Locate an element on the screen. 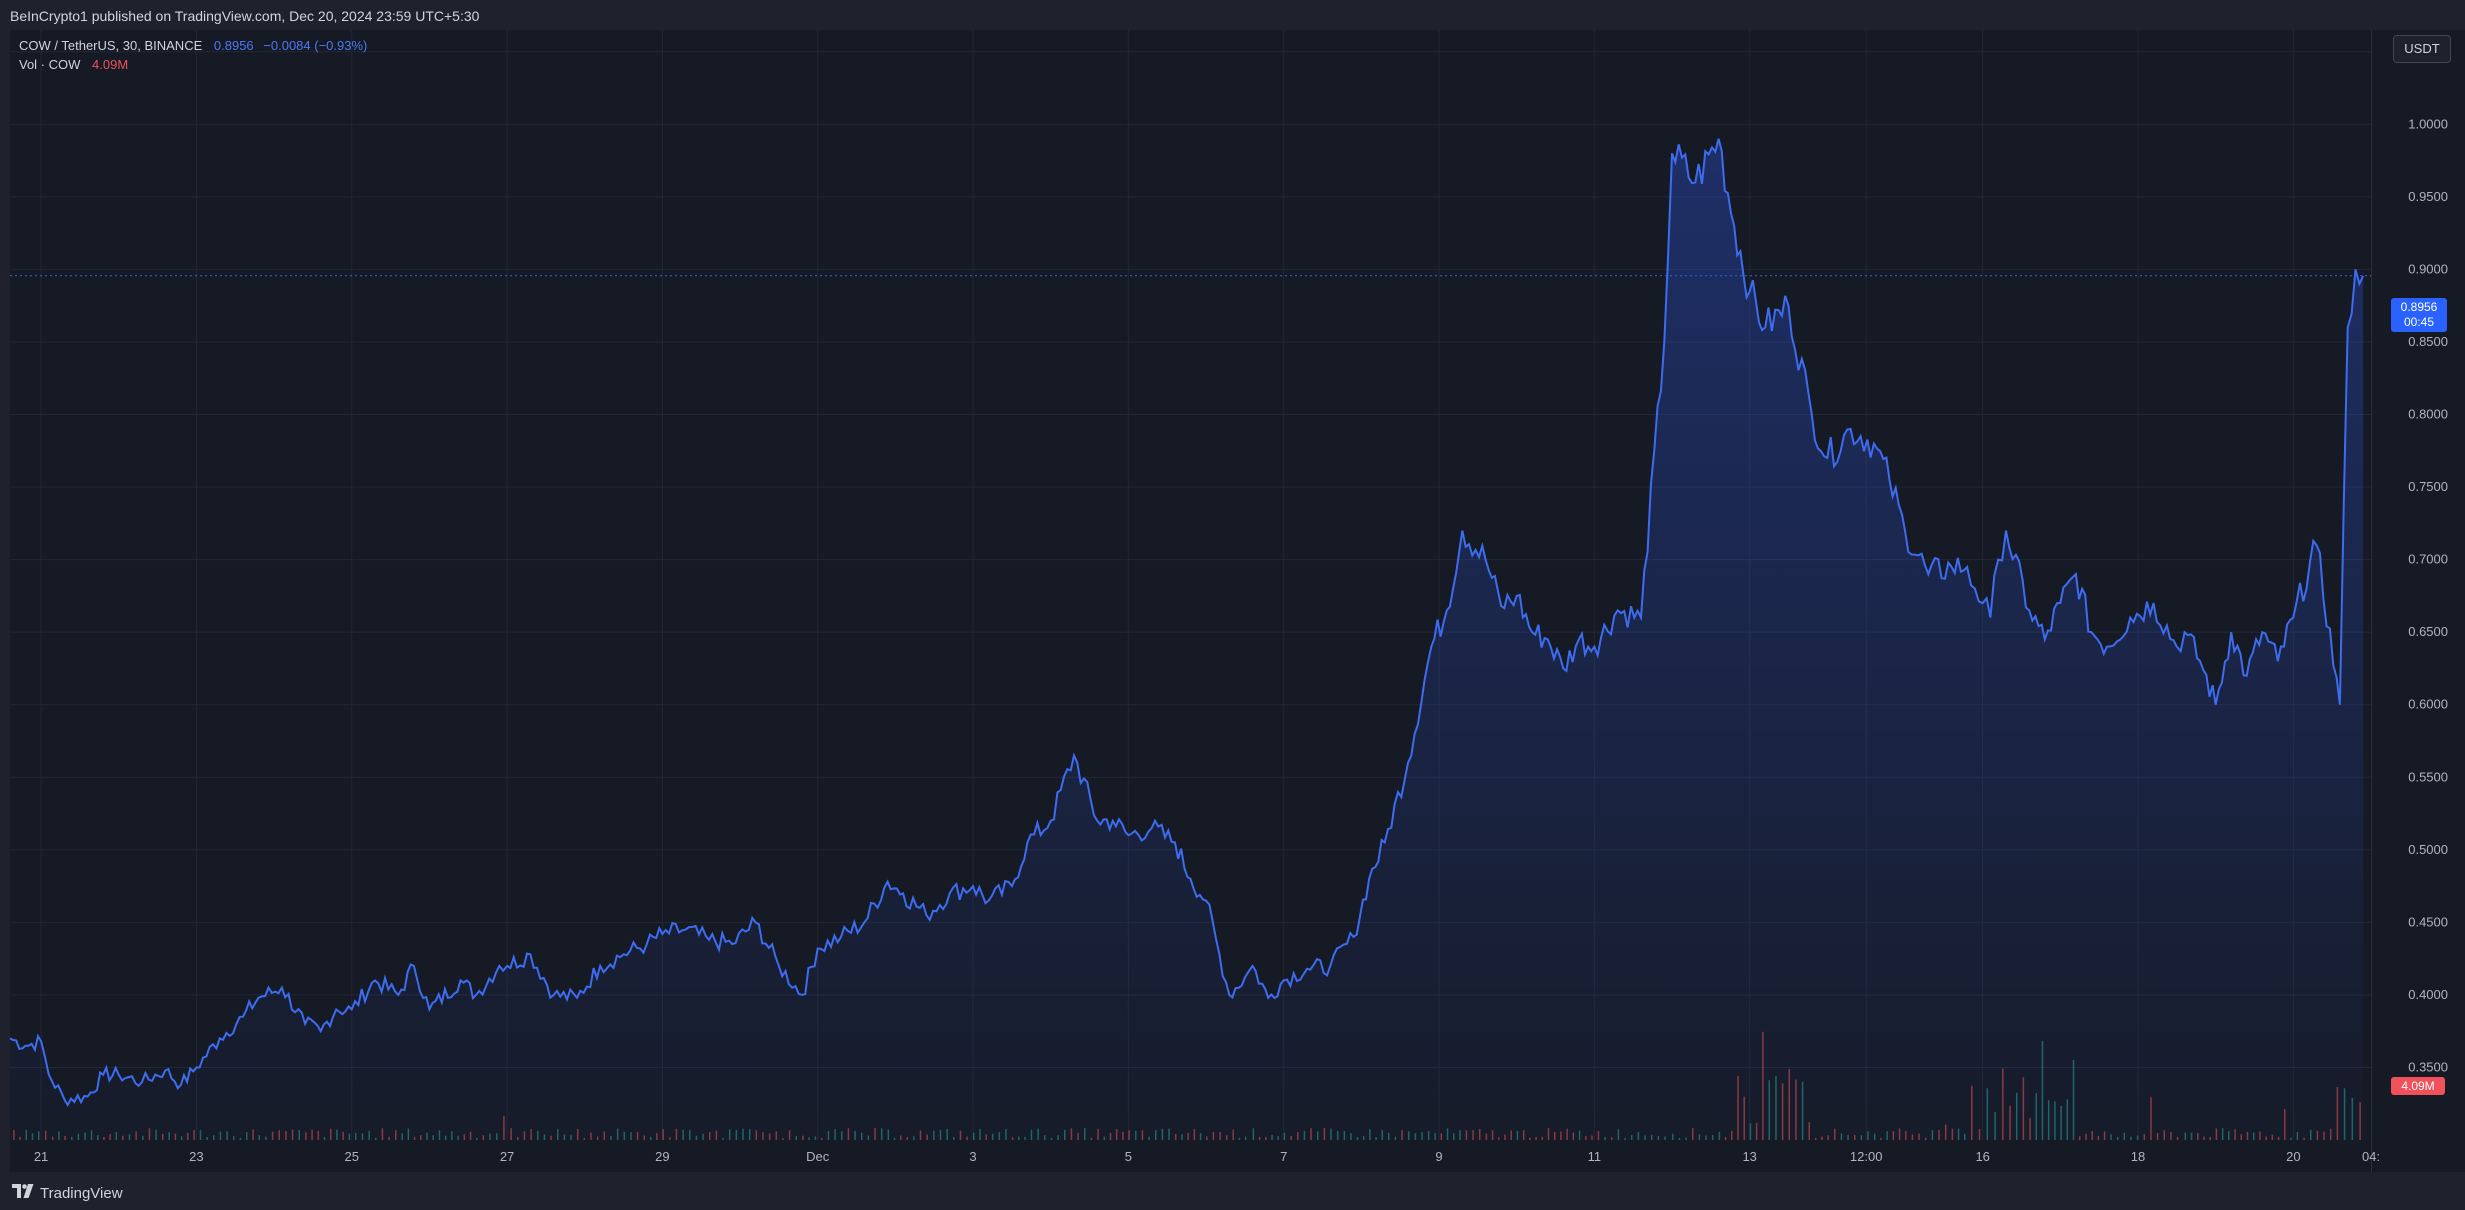 This screenshot has width=2465, height=1210. y-tick-label: 0.8000 is located at coordinates (2428, 414).